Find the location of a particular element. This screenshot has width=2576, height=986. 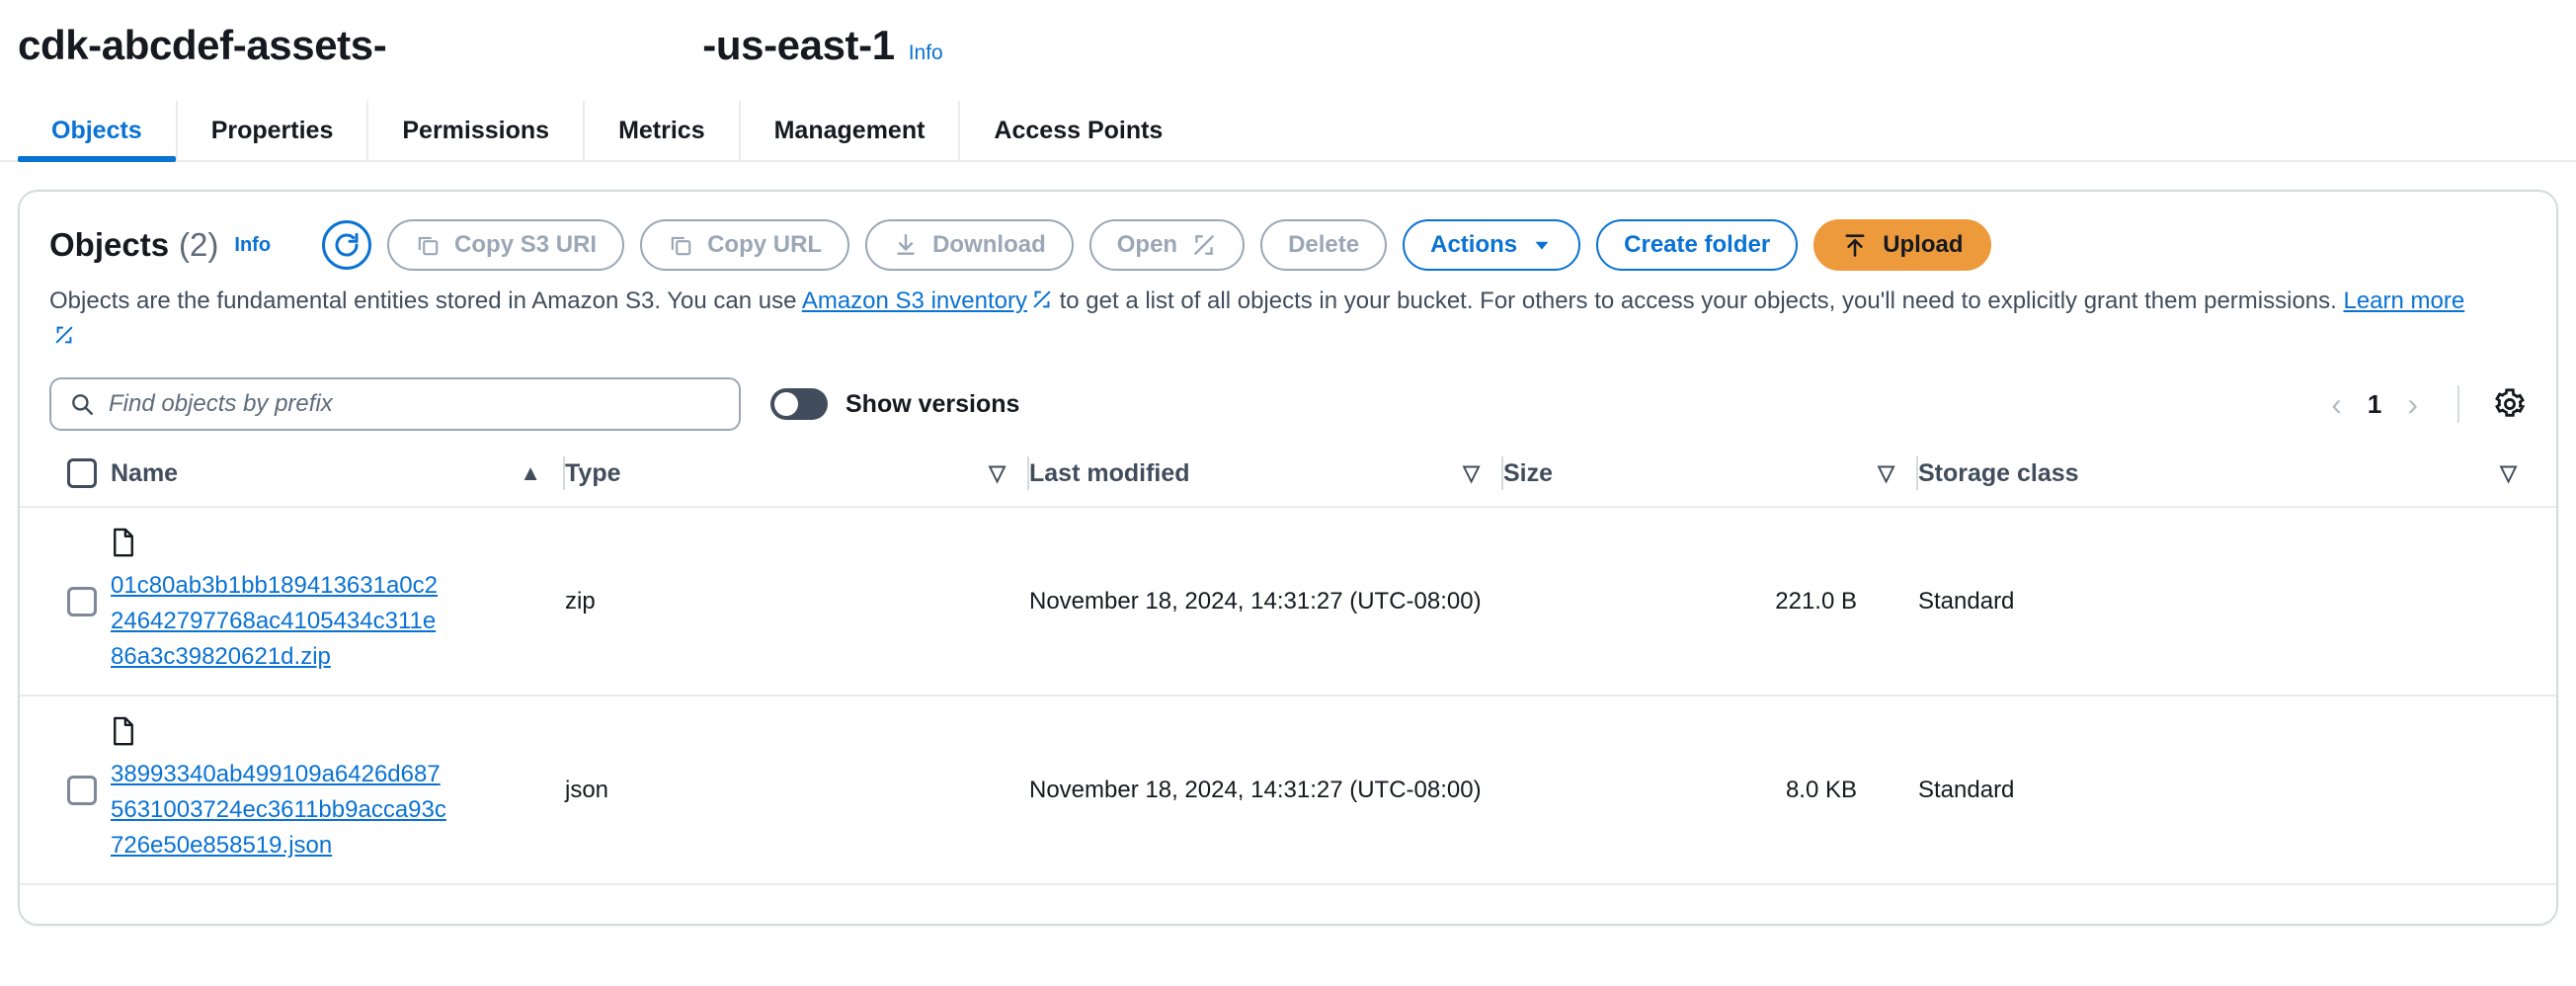

tab-management-label: Management is located at coordinates (849, 130).